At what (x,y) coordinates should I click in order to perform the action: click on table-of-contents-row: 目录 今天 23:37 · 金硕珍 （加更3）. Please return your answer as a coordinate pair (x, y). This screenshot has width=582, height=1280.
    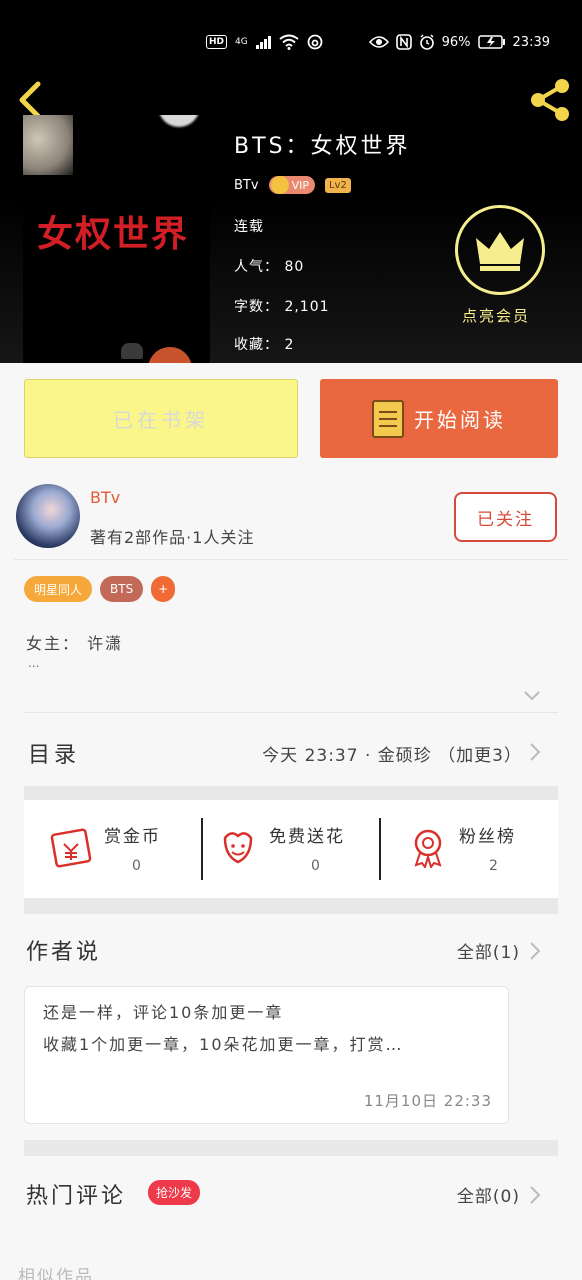
    Looking at the image, I should click on (291, 749).